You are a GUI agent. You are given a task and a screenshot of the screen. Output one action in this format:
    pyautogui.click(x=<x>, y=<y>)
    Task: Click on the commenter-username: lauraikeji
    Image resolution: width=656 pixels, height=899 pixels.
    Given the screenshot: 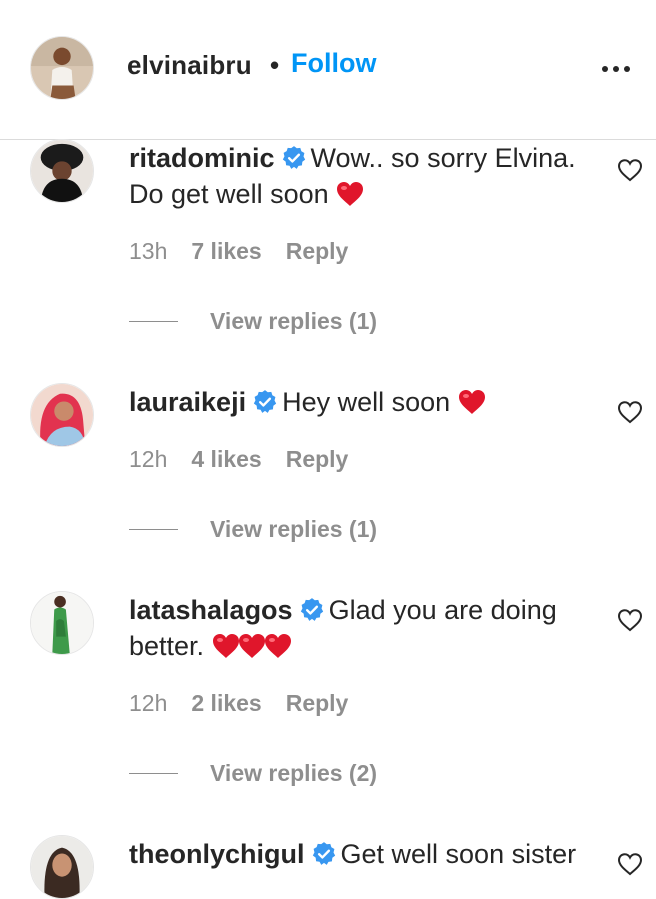 What is the action you would take?
    pyautogui.click(x=187, y=402)
    